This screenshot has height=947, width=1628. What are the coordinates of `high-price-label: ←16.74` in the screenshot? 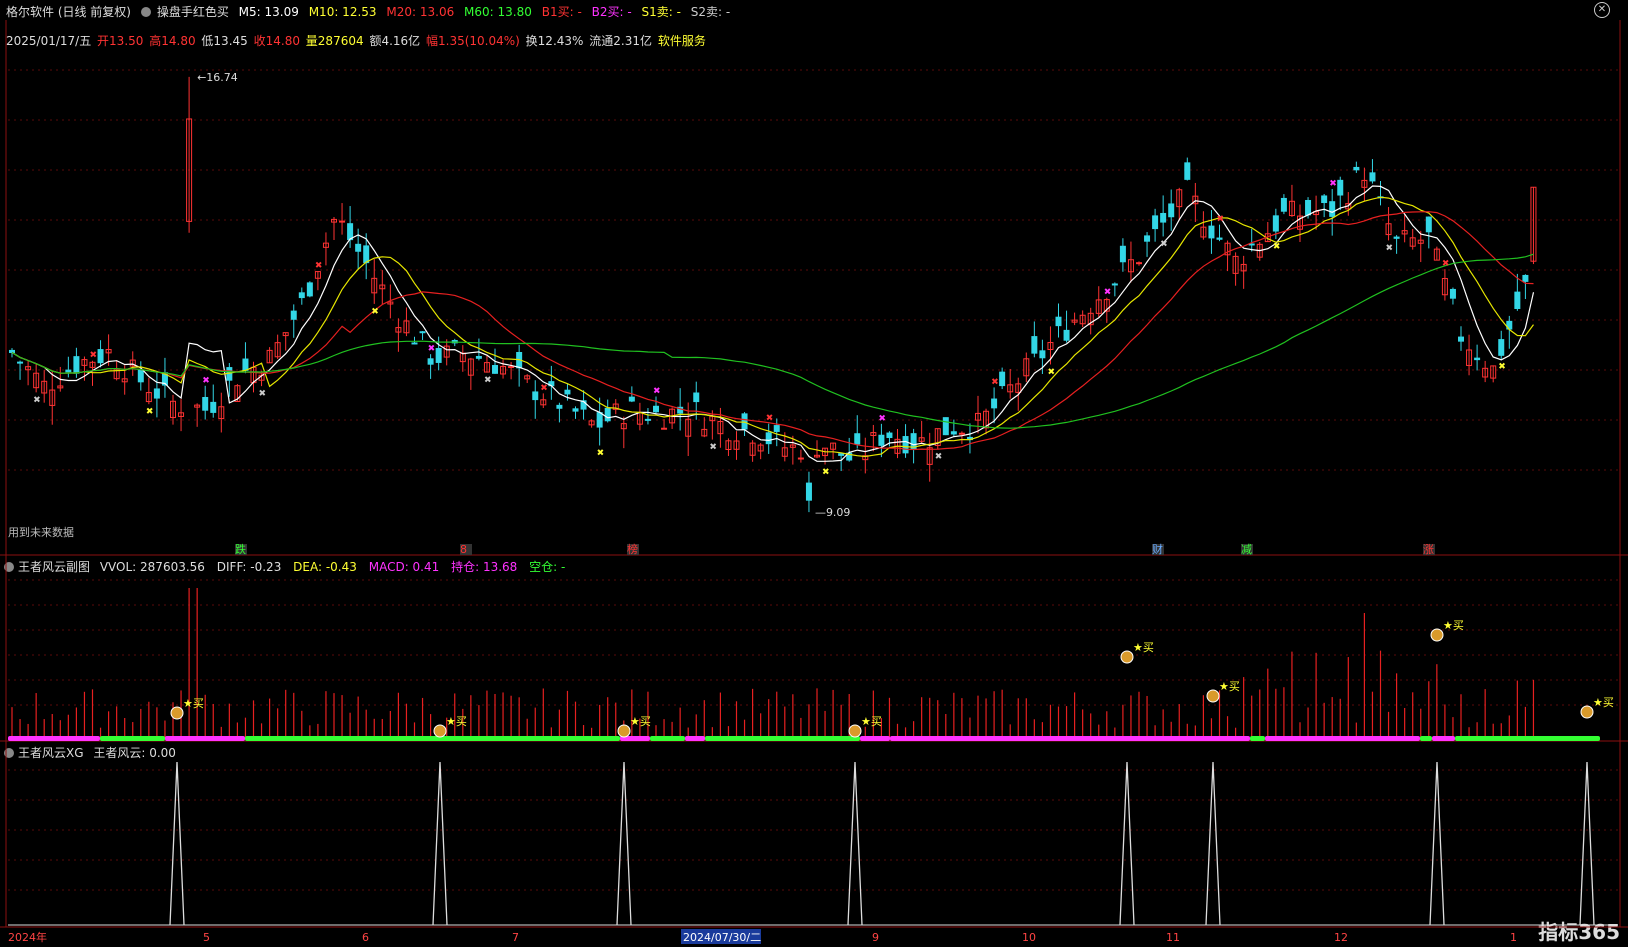 It's located at (217, 77).